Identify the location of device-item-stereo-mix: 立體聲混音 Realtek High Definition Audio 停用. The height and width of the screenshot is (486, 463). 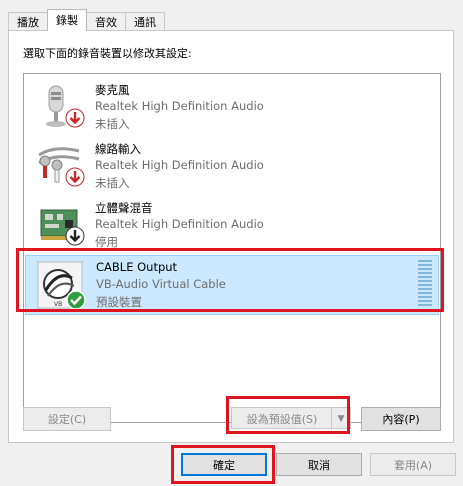
(232, 225).